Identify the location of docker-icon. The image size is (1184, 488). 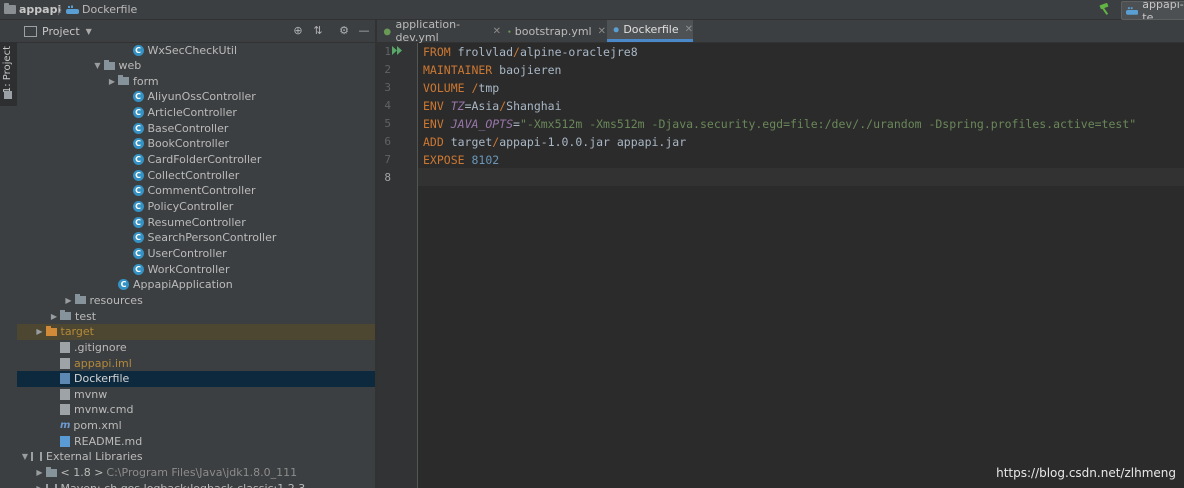
(65, 379).